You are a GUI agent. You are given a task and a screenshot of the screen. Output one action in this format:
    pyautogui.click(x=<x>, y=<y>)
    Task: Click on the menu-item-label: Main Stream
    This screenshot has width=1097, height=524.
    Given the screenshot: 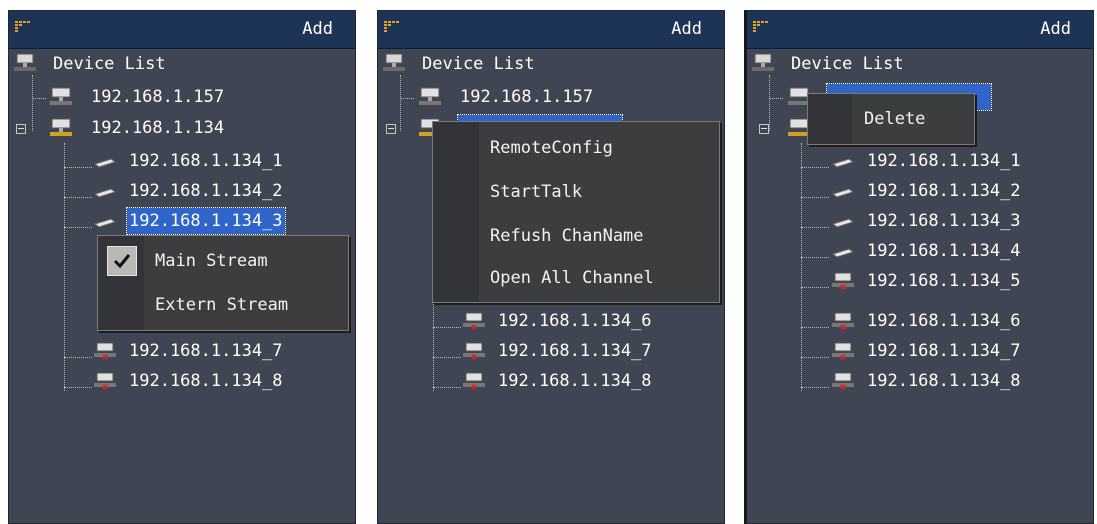 What is the action you would take?
    pyautogui.click(x=211, y=261)
    